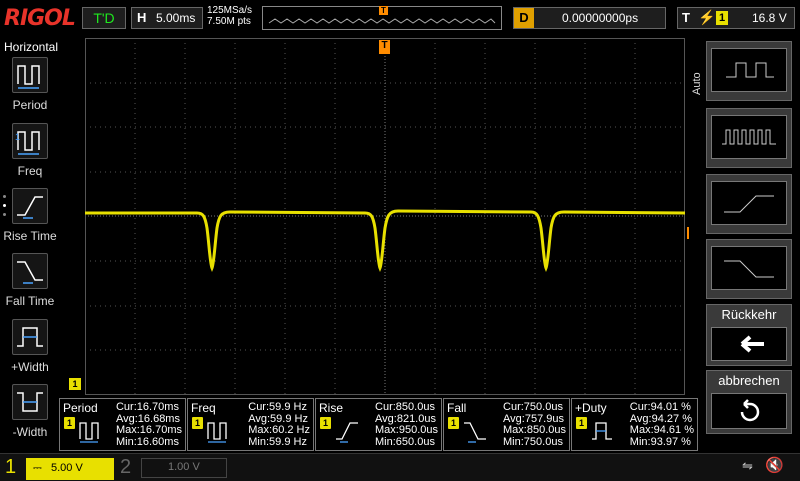  I want to click on measurement-cur: Cur:750.0us, so click(533, 407).